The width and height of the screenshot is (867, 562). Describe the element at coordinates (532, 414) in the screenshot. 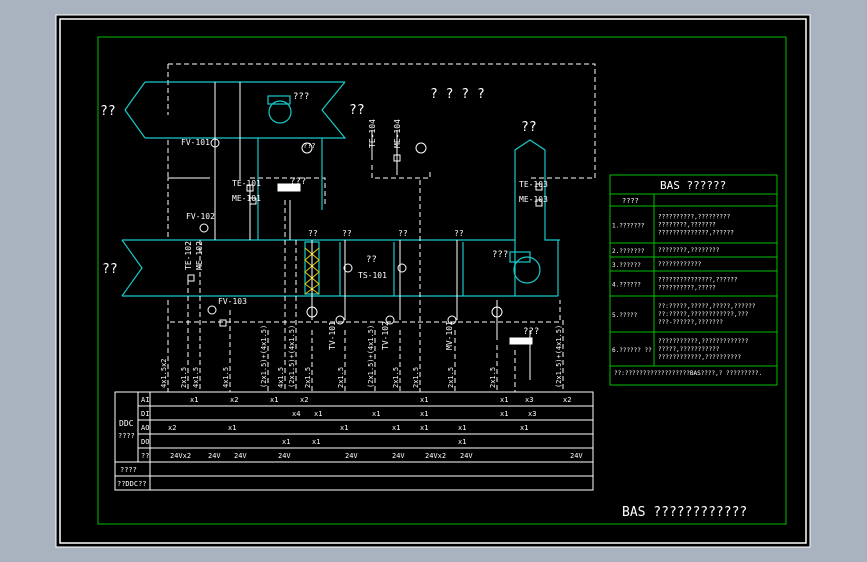

I see `ddc-di-mark: x3` at that location.